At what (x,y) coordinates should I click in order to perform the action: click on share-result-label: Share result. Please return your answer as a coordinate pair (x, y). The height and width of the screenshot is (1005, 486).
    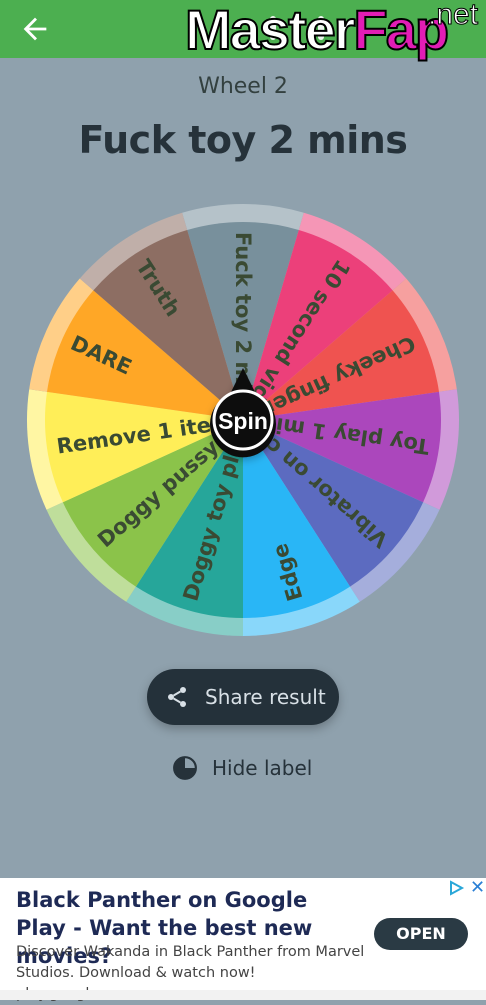
    Looking at the image, I should click on (265, 697).